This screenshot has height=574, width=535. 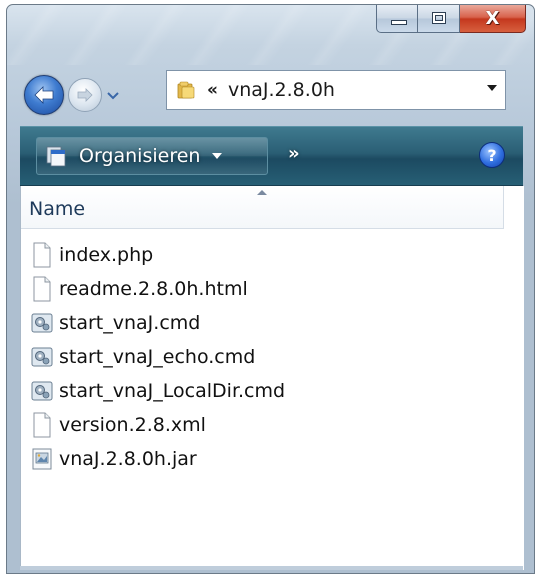 What do you see at coordinates (57, 209) in the screenshot?
I see `column-header-label: Name` at bounding box center [57, 209].